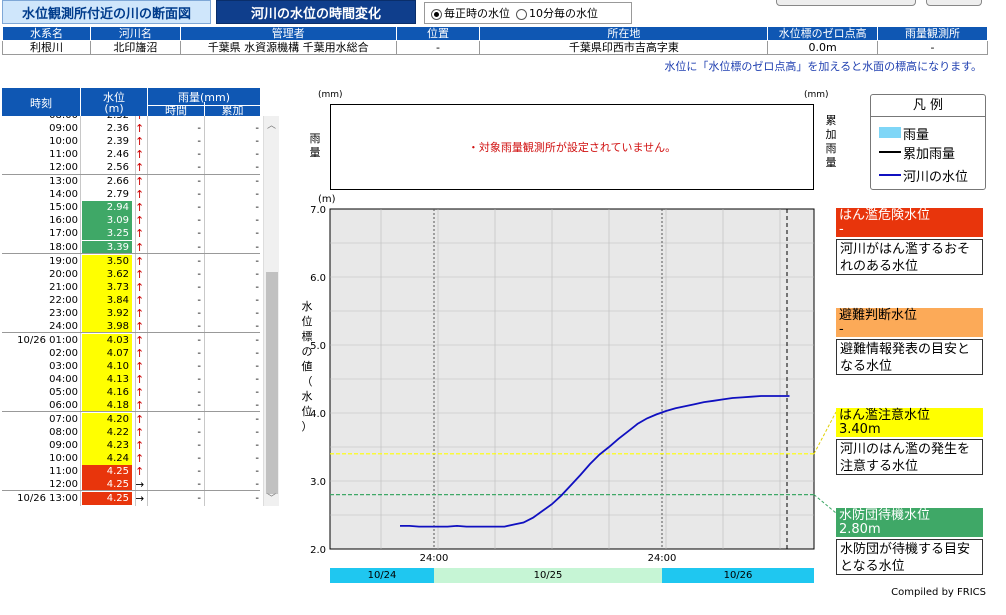 The height and width of the screenshot is (615, 1006). What do you see at coordinates (885, 515) in the screenshot?
I see `threshold-name: 水防団待機水位` at bounding box center [885, 515].